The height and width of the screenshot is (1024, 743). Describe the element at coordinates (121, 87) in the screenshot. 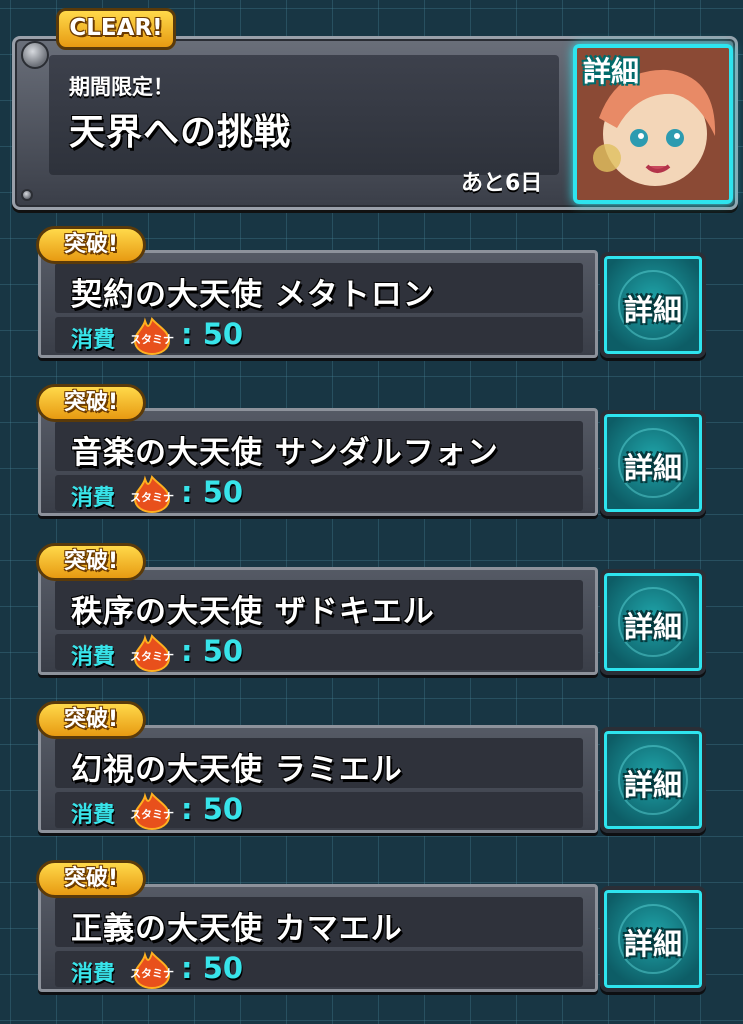

I see `event-subtitle: 期間限定！` at that location.